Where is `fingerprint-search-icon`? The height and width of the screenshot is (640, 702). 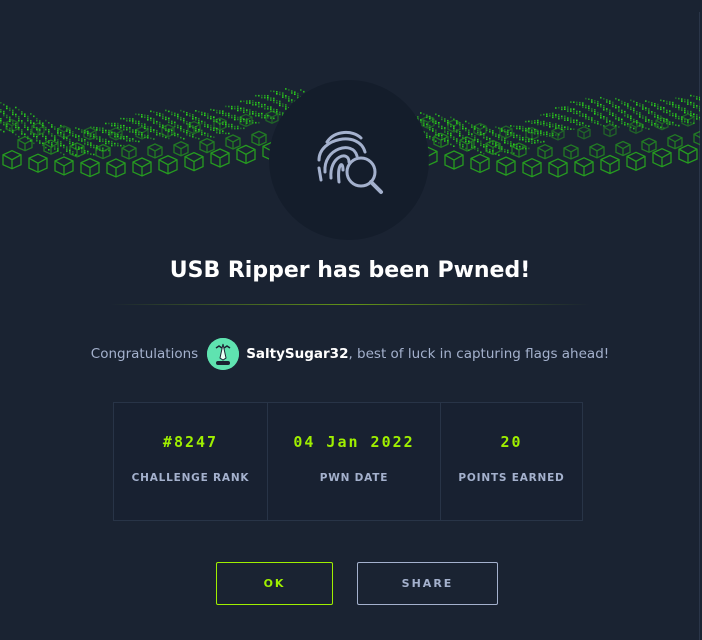 fingerprint-search-icon is located at coordinates (350, 162).